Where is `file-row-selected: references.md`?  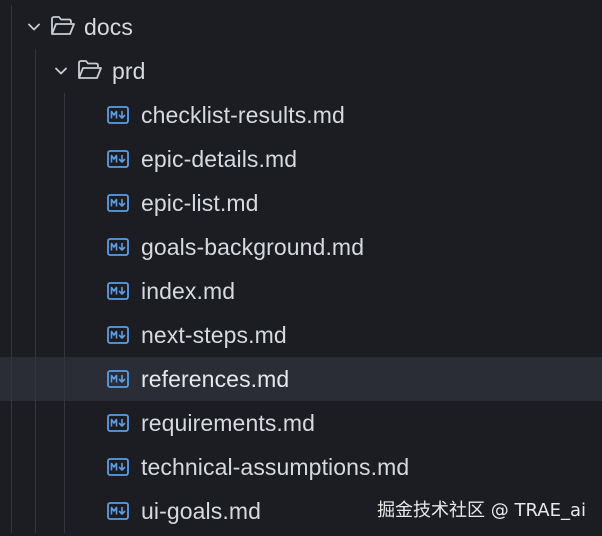
file-row-selected: references.md is located at coordinates (301, 379).